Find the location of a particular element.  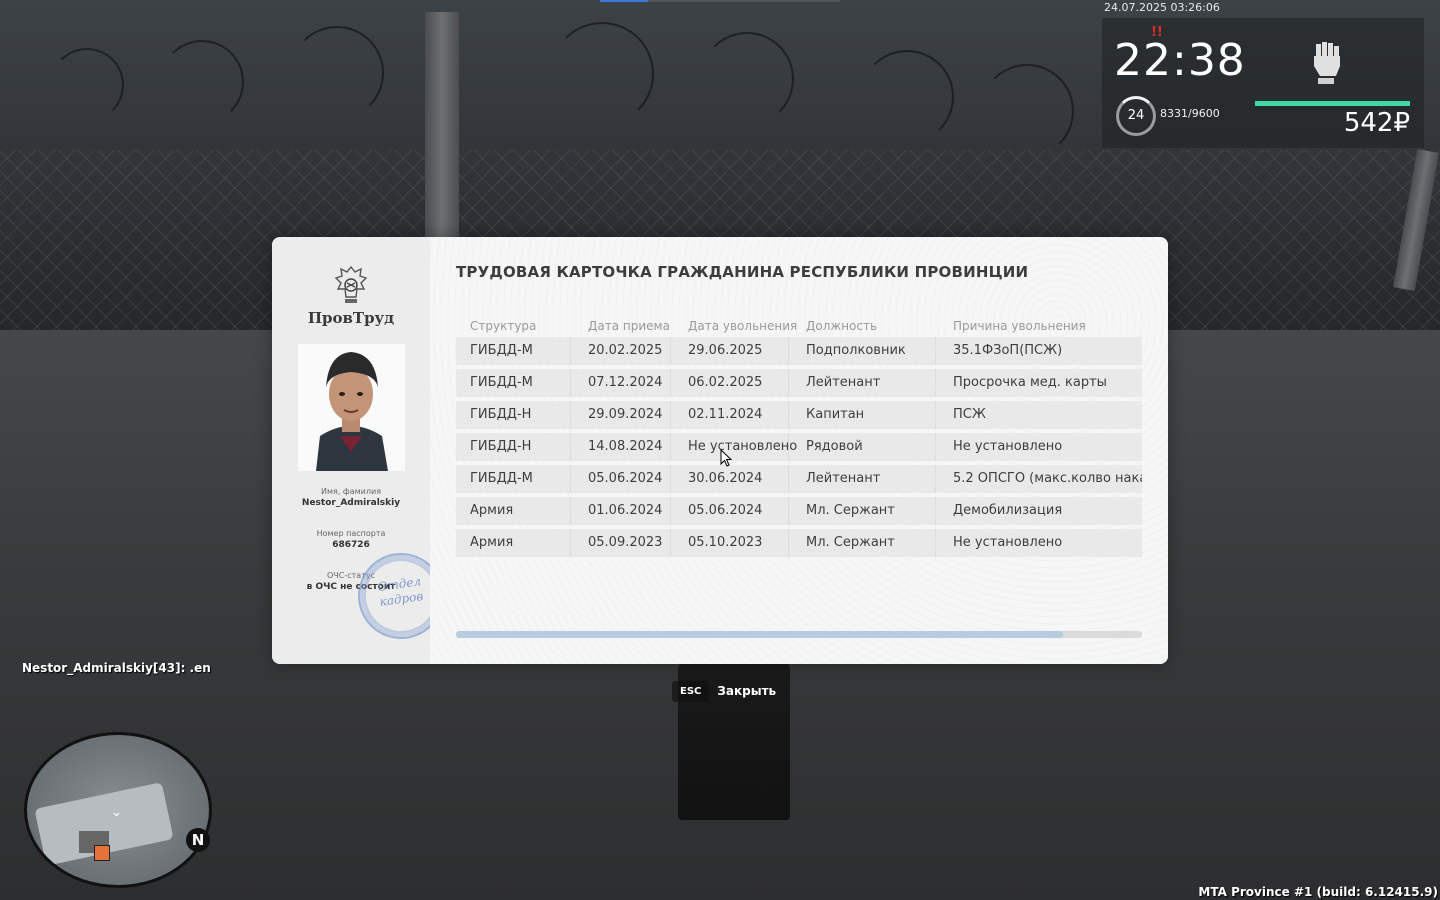

close-hint: ESC Закрыть is located at coordinates (724, 691).